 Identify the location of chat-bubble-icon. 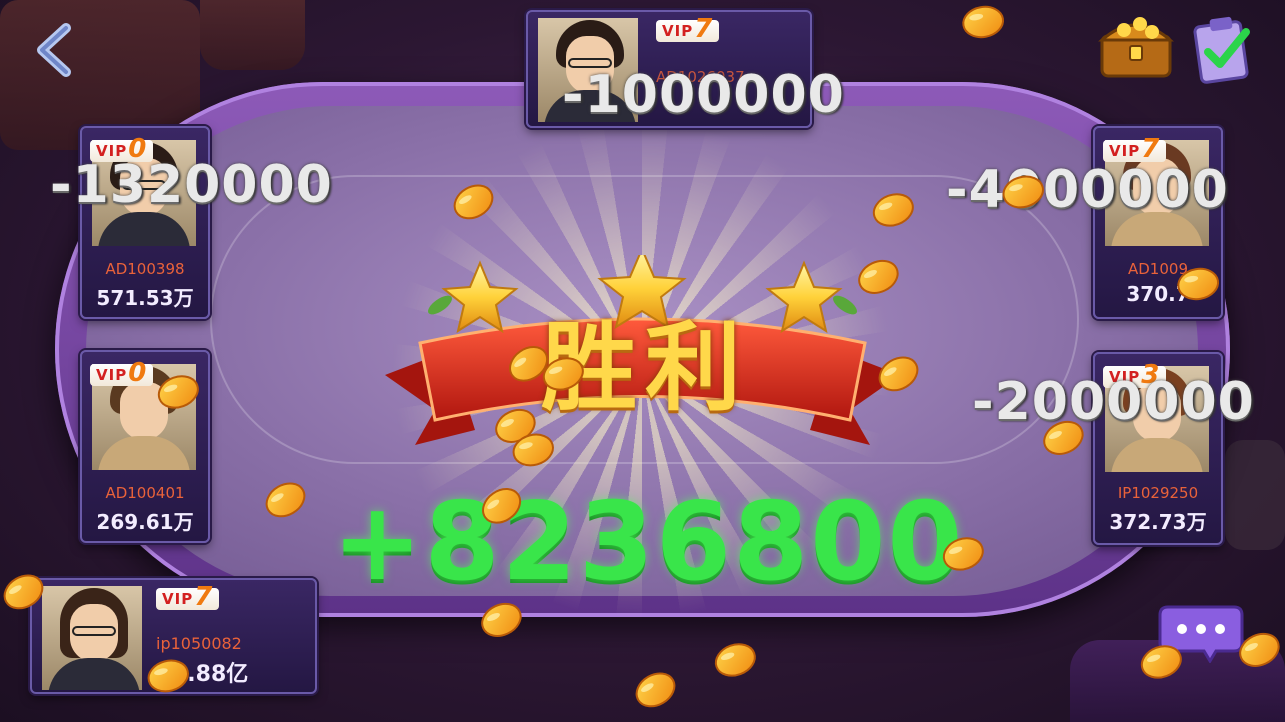
(1201, 634).